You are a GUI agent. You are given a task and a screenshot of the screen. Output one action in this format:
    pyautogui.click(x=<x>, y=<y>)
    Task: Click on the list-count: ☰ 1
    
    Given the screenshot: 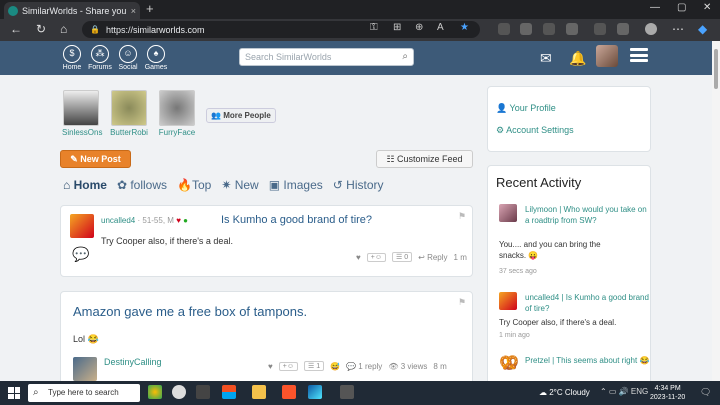 What is the action you would take?
    pyautogui.click(x=314, y=366)
    